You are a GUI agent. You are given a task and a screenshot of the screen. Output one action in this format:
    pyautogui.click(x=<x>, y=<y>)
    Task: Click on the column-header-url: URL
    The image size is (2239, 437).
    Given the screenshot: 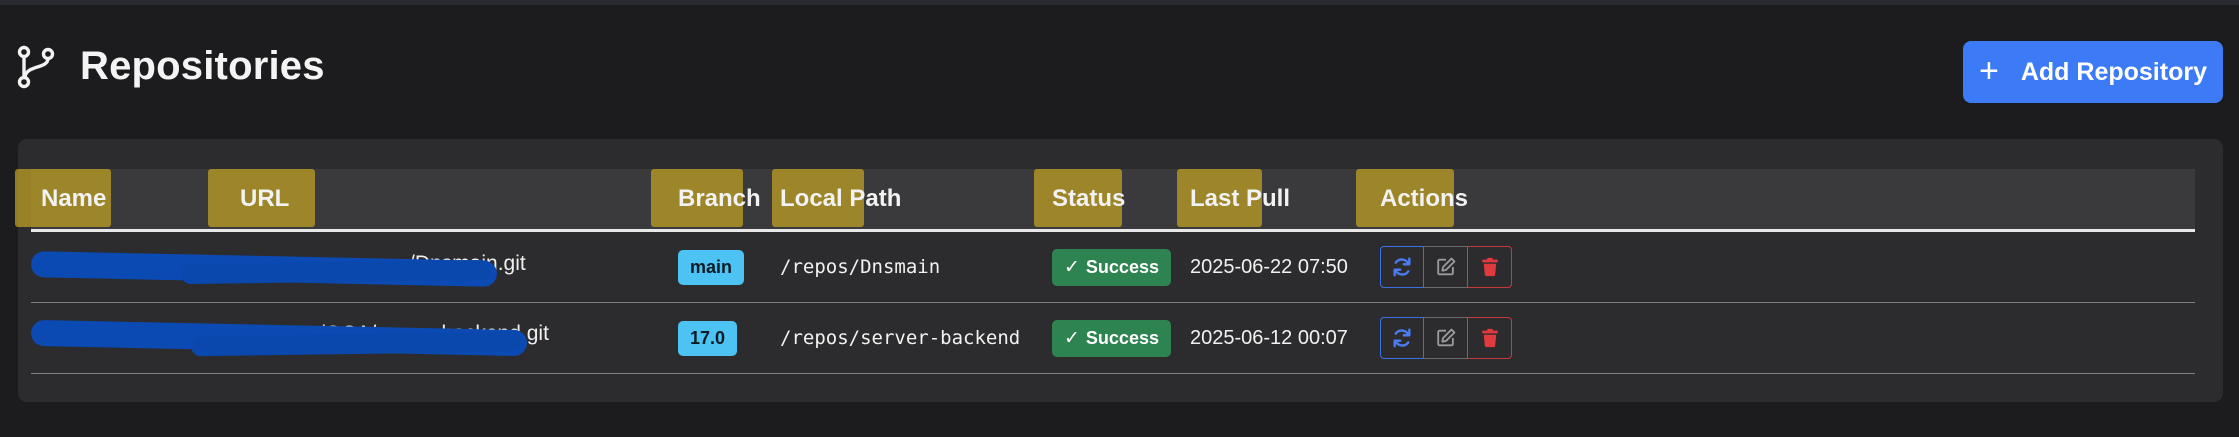 What is the action you would take?
    pyautogui.click(x=264, y=199)
    